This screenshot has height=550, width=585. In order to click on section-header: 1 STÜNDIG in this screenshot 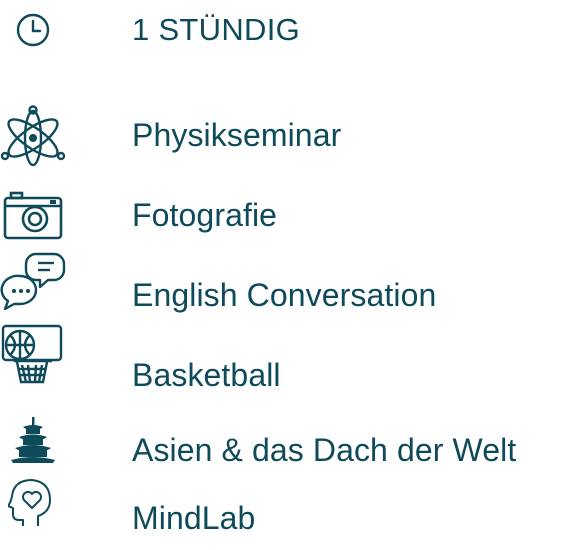, I will do `click(292, 30)`.